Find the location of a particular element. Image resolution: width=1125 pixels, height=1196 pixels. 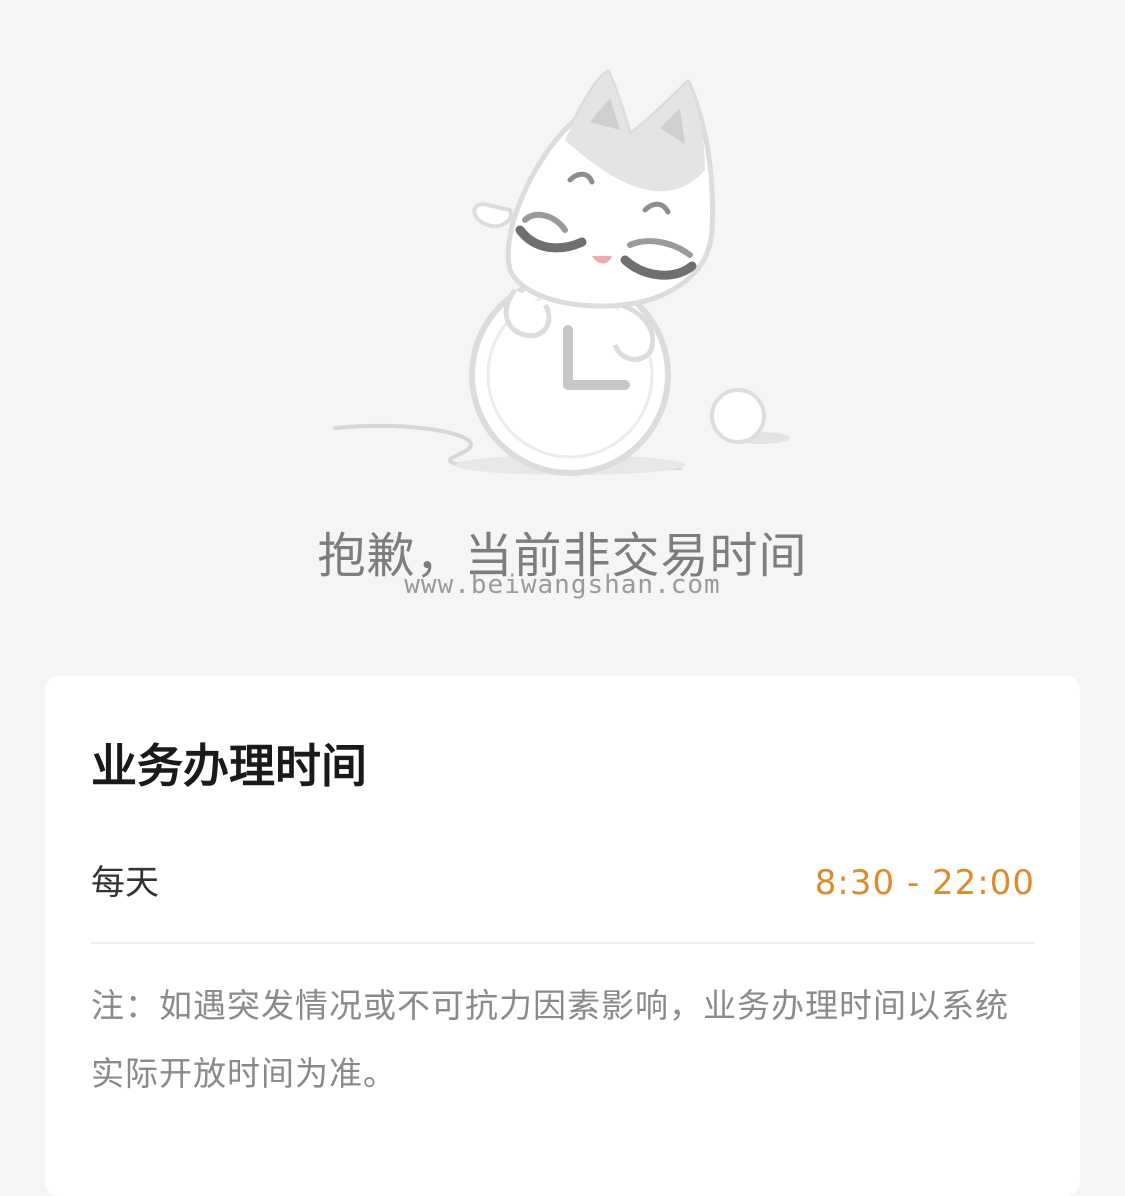

schedule-row: 每天 8:30 - 22:00 is located at coordinates (563, 883).